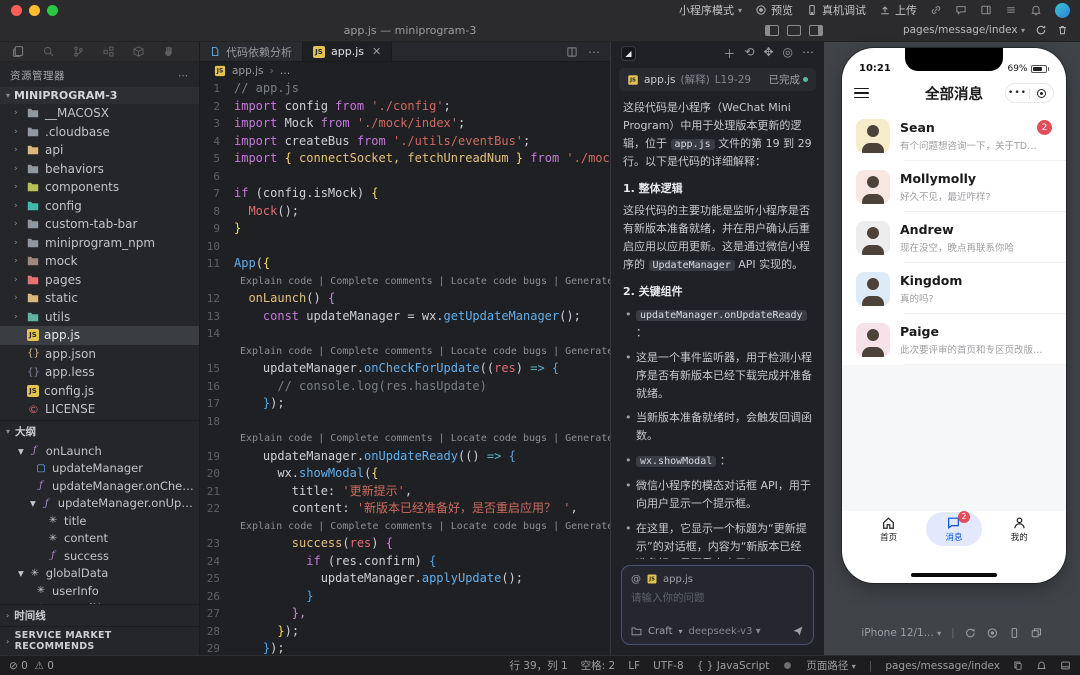 The width and height of the screenshot is (1080, 675). Describe the element at coordinates (405, 299) in the screenshot. I see `code-line-12: 12 onLaunch() {` at that location.